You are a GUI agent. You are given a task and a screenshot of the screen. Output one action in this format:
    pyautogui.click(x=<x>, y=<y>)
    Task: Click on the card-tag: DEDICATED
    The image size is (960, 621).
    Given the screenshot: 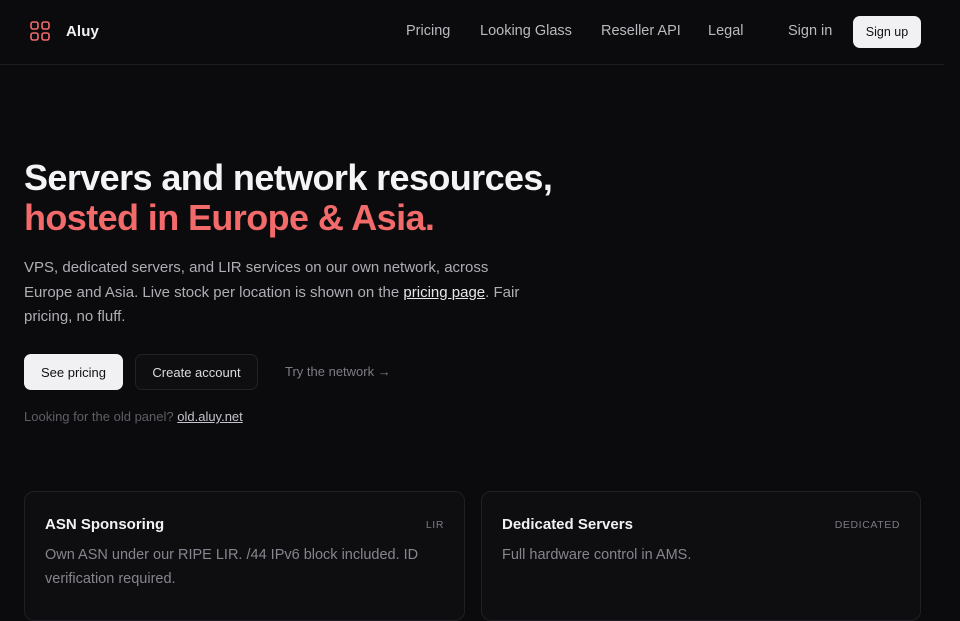 What is the action you would take?
    pyautogui.click(x=867, y=525)
    